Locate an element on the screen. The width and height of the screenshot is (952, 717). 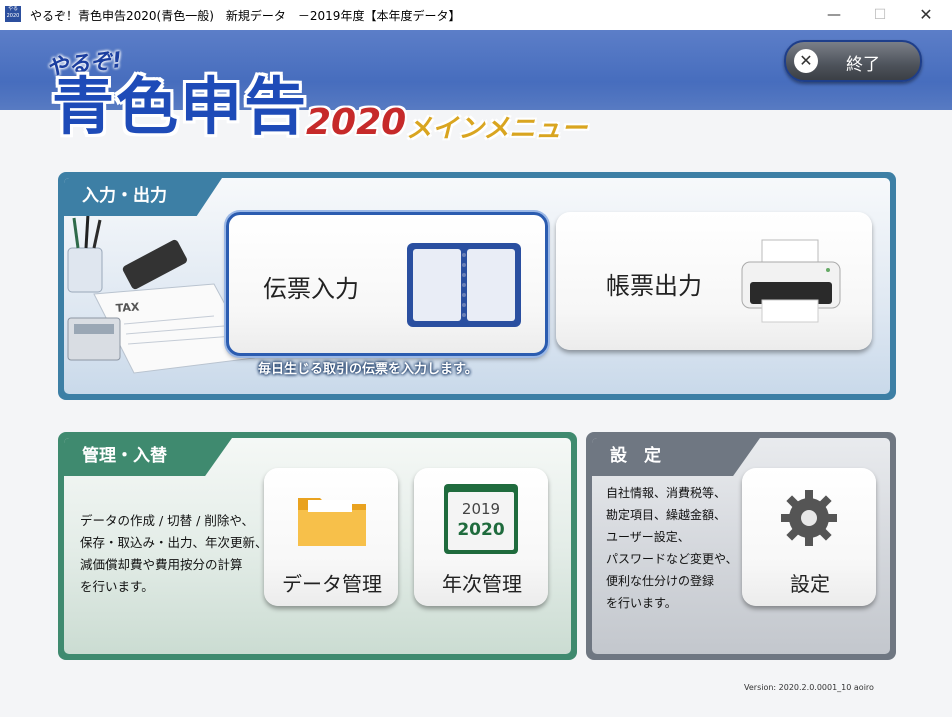
exit-button: ✕ 終了 is located at coordinates (853, 61).